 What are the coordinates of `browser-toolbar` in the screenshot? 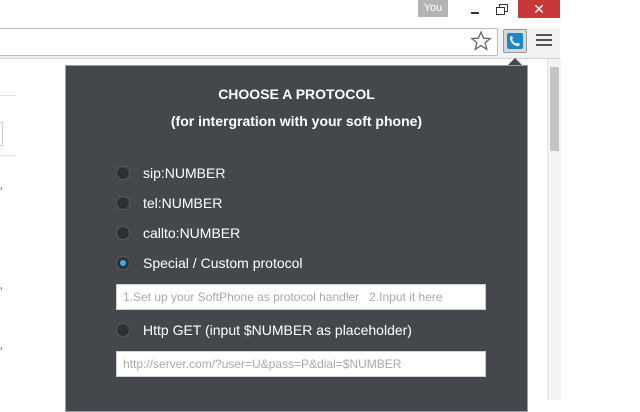 It's located at (280, 43).